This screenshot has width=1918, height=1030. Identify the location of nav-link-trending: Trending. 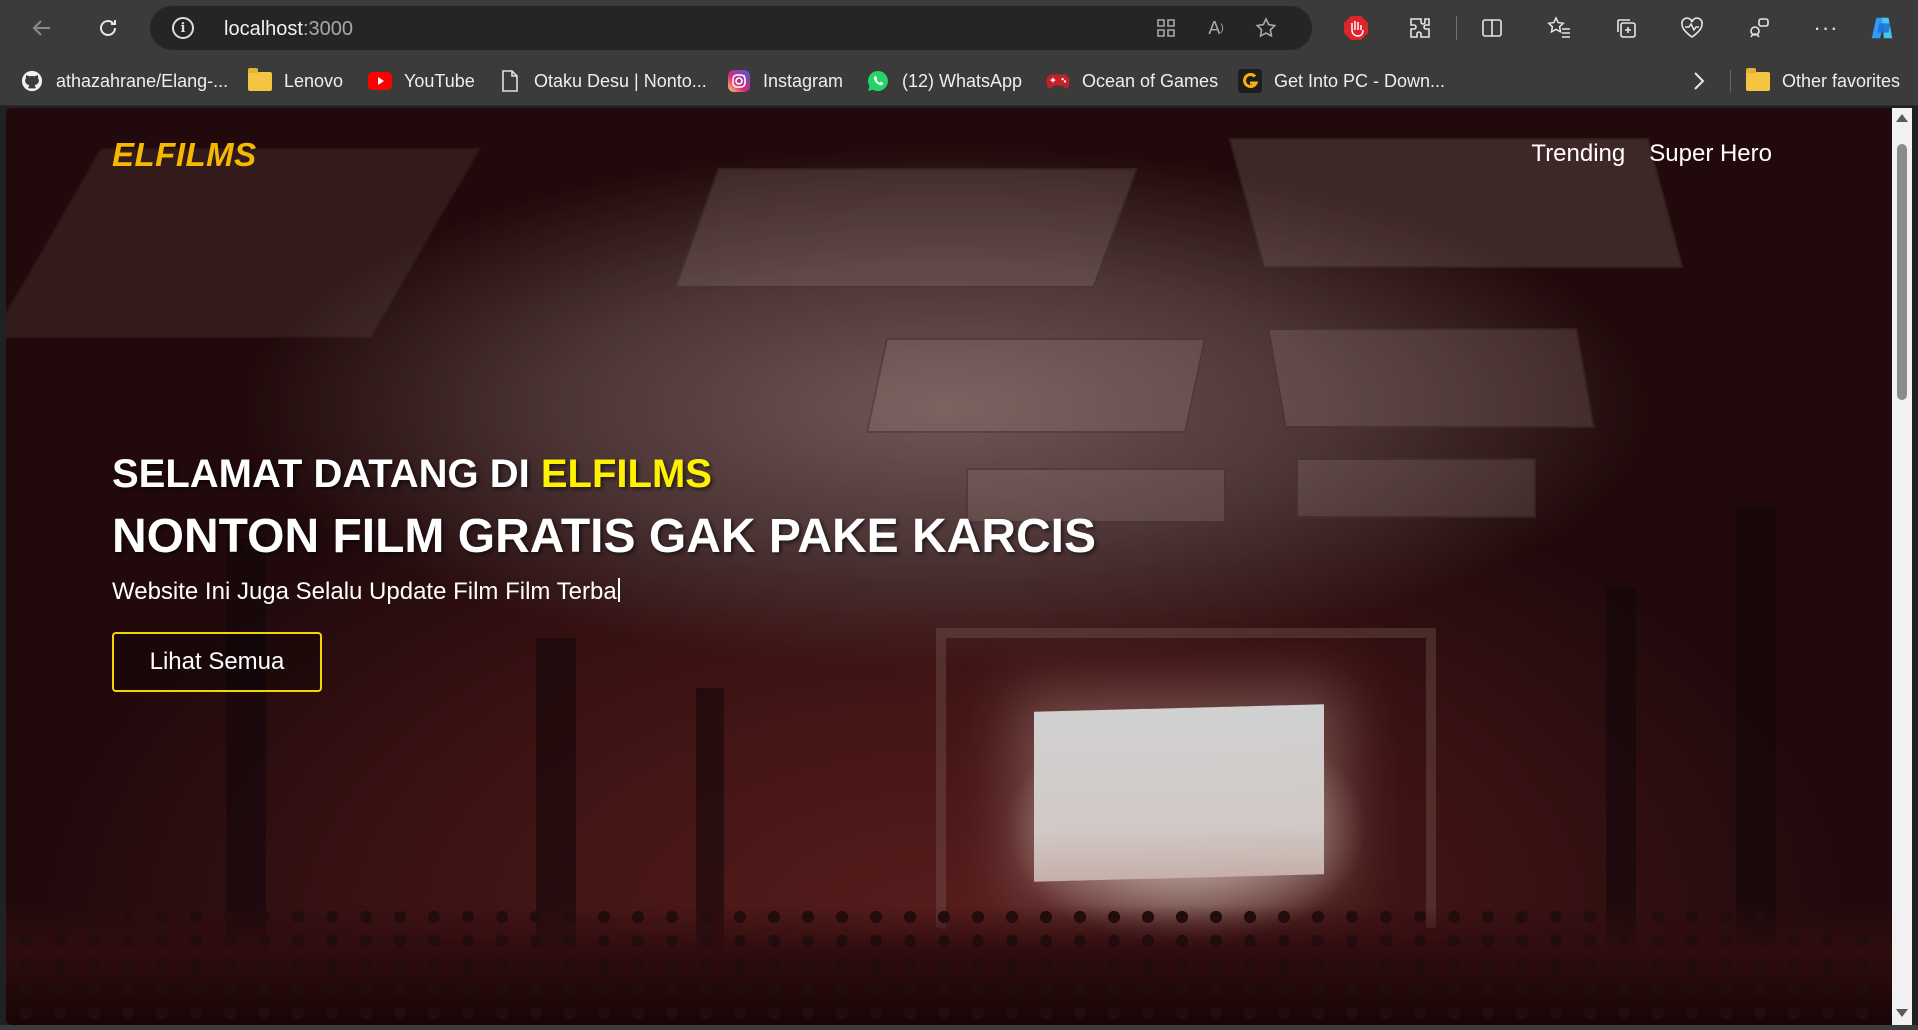
(1578, 154).